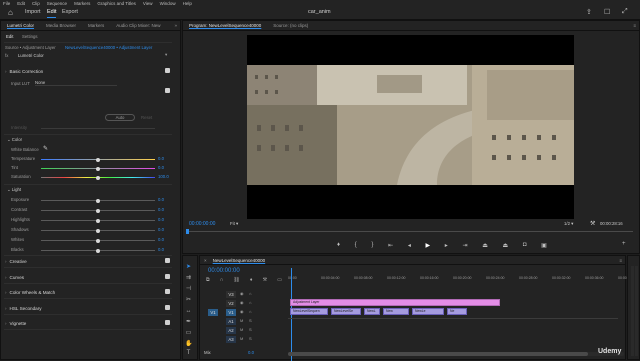 The height and width of the screenshot is (361, 640). What do you see at coordinates (239, 260) in the screenshot?
I see `tab-sequence: NewLevelSequence40000` at bounding box center [239, 260].